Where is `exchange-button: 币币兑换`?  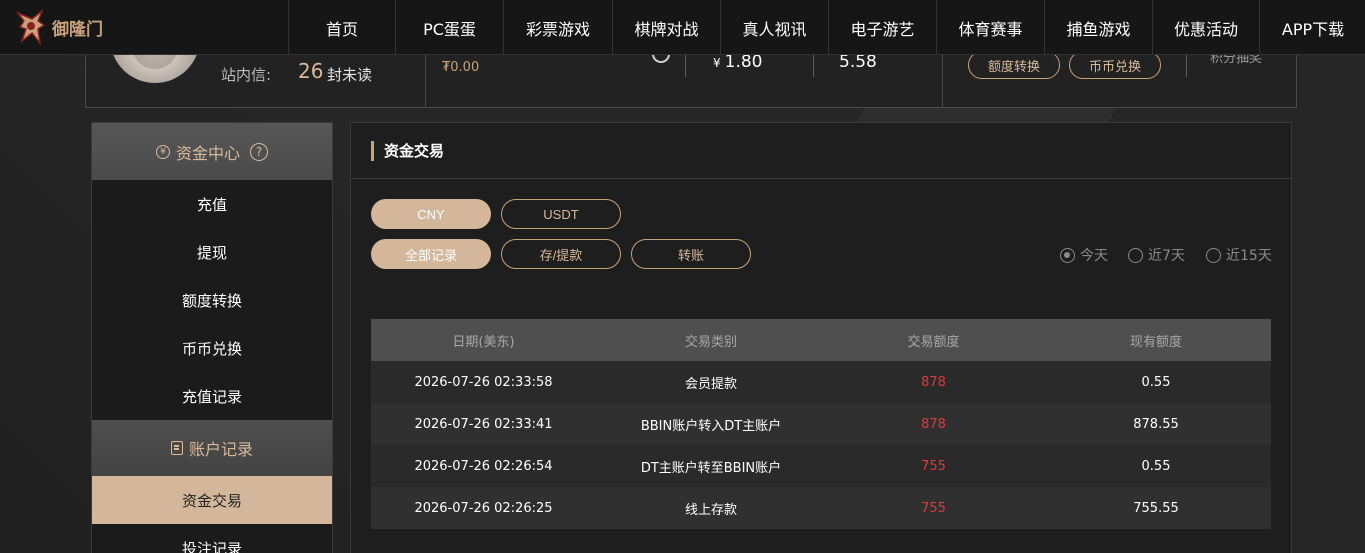
exchange-button: 币币兑换 is located at coordinates (1115, 65).